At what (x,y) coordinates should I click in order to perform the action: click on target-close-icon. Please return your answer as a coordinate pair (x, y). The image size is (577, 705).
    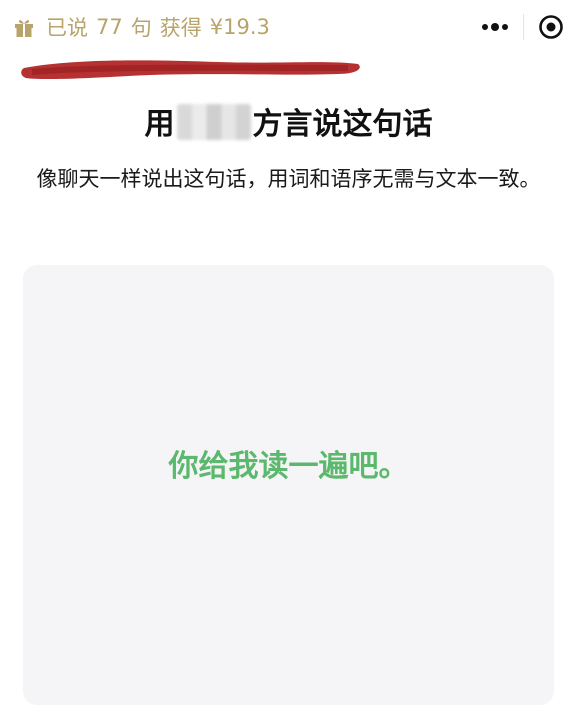
    Looking at the image, I should click on (550, 27).